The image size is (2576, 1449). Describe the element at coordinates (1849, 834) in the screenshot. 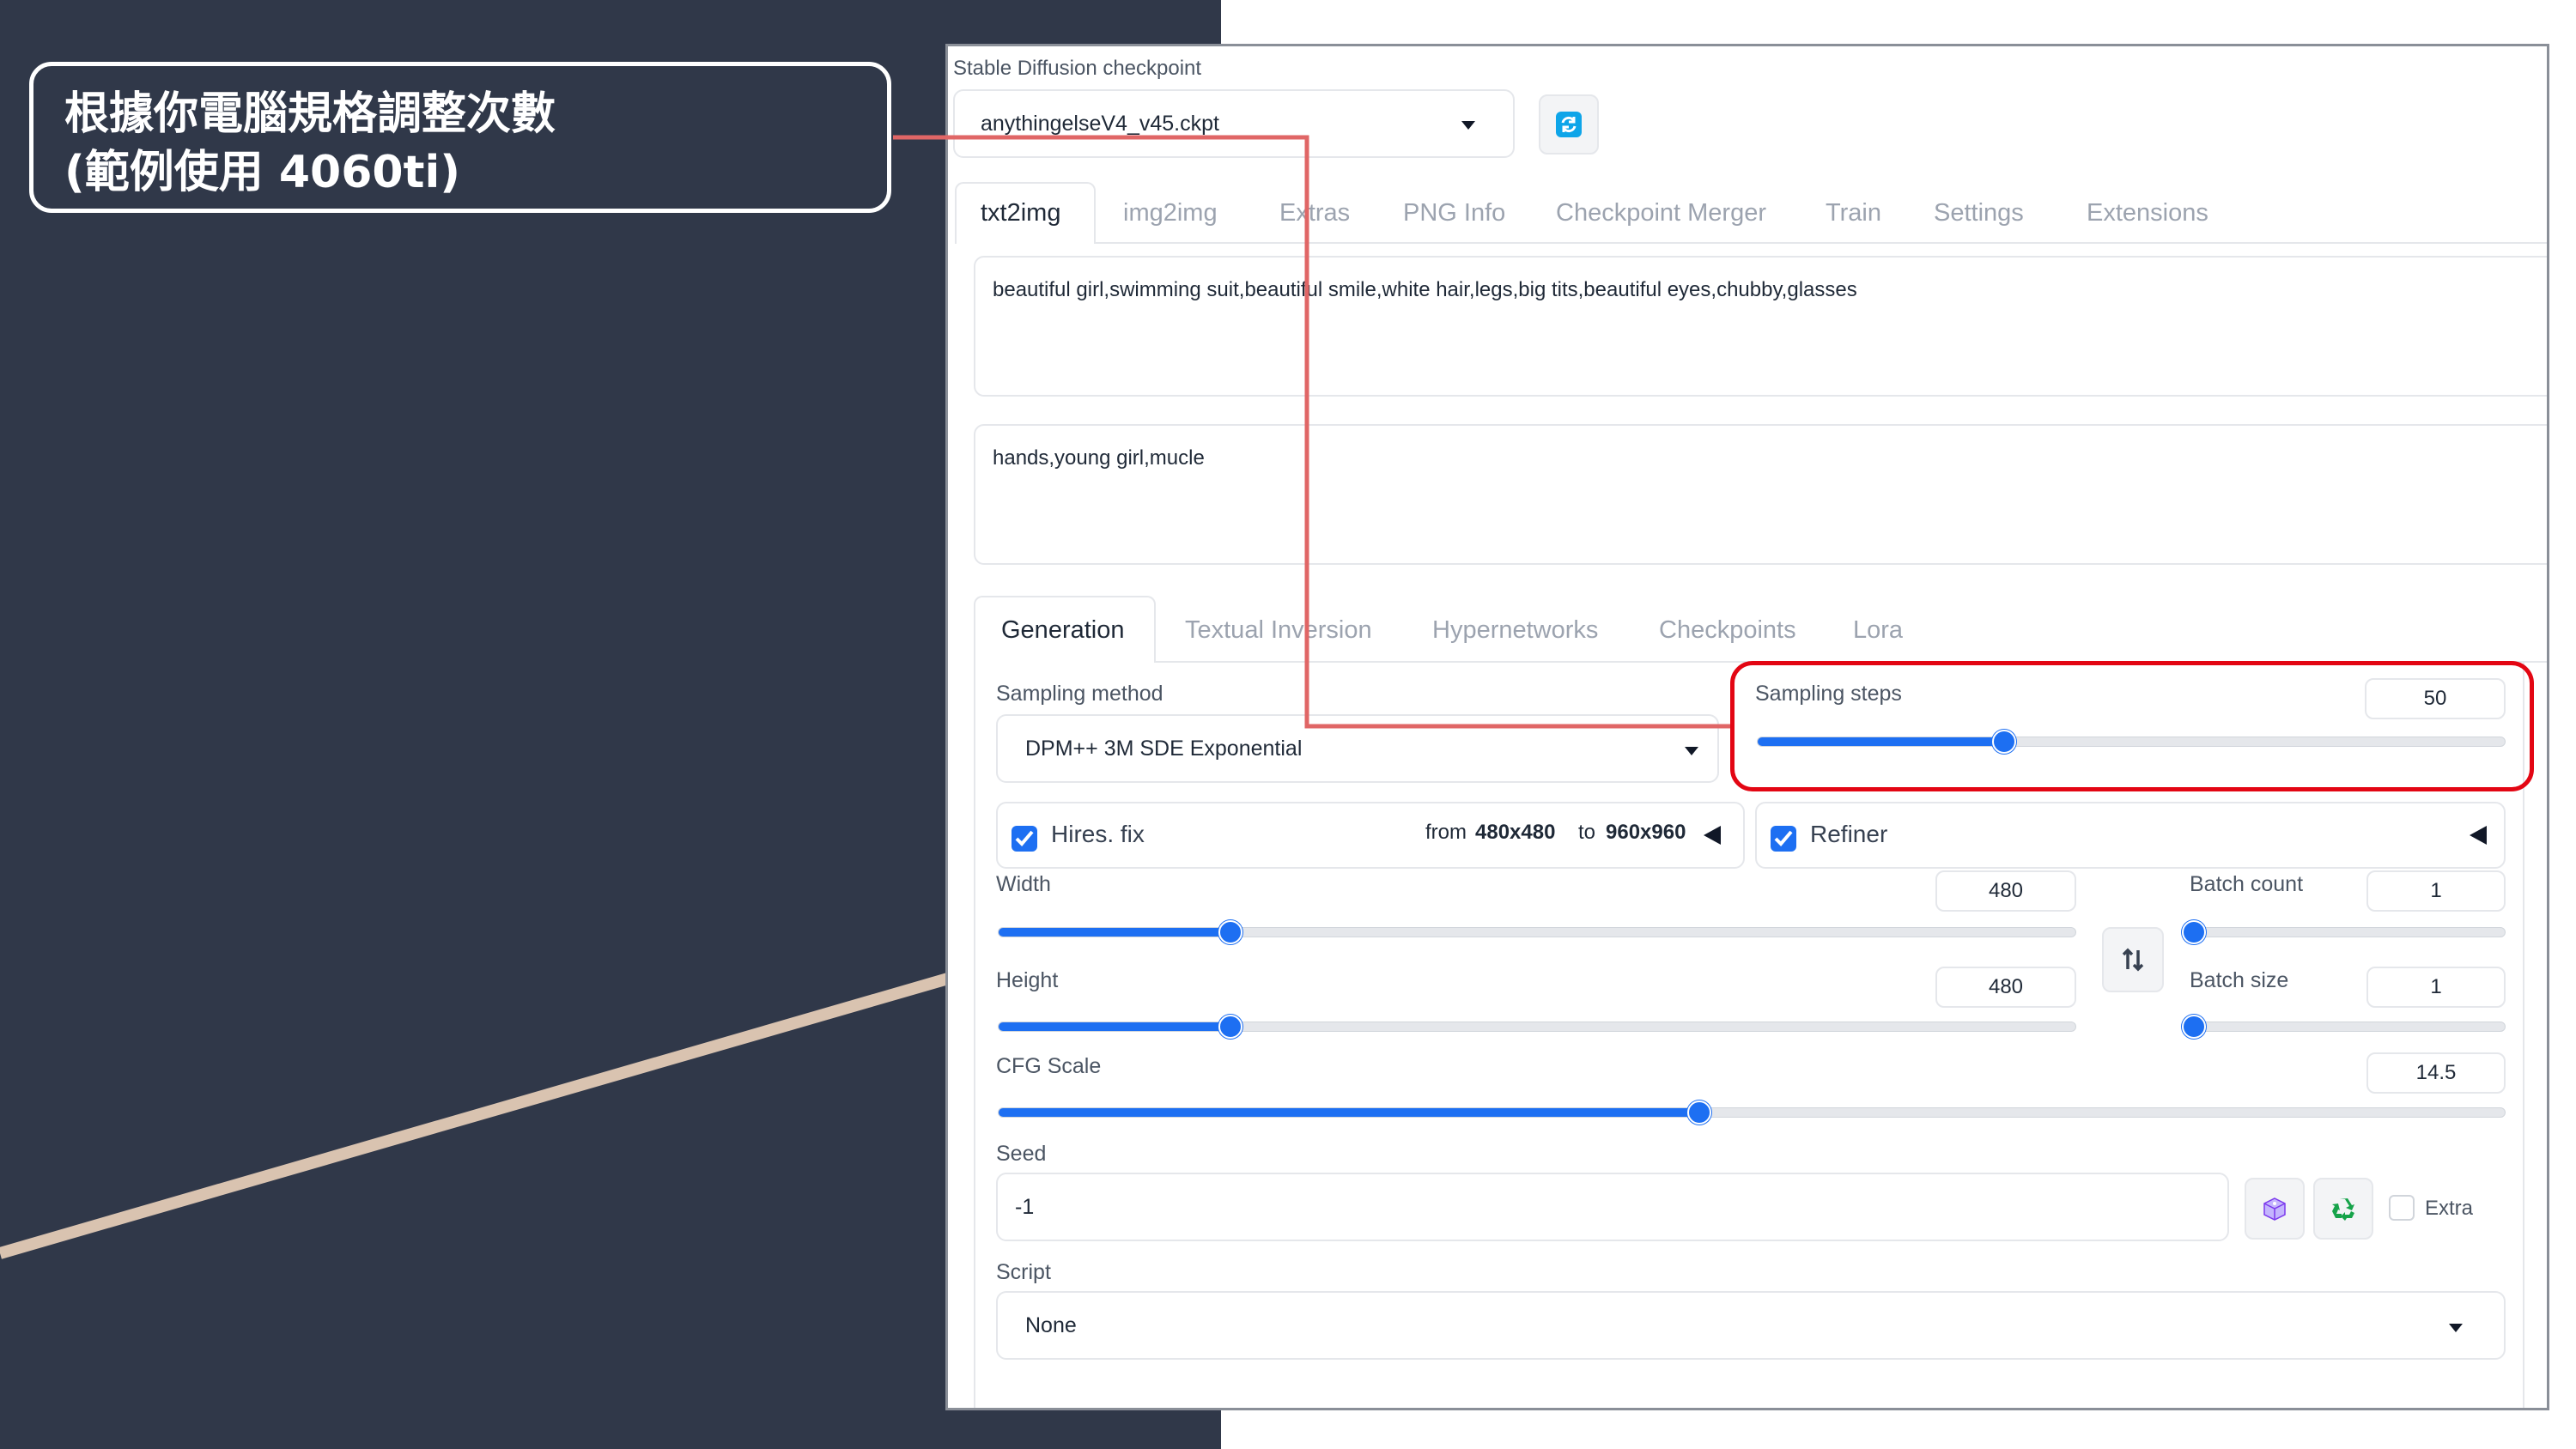

I see `refiner-label: Refiner` at that location.